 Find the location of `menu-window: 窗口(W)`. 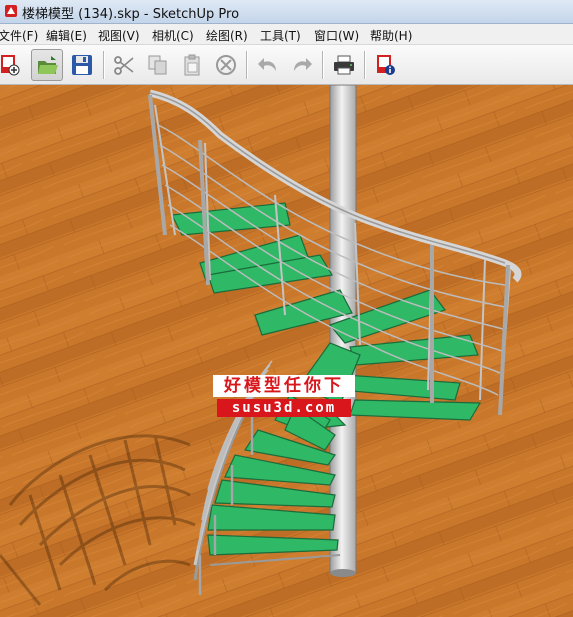

menu-window: 窗口(W) is located at coordinates (336, 35).